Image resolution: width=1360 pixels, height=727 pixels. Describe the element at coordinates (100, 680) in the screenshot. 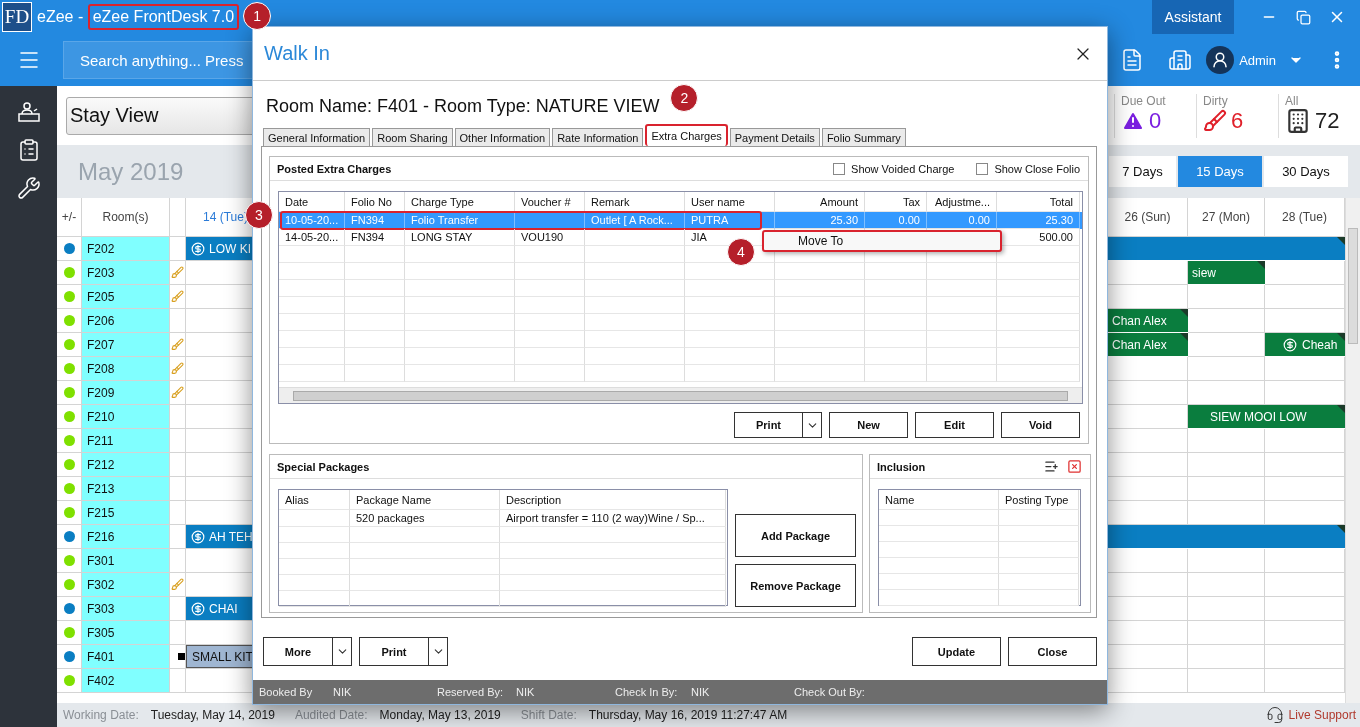

I see `room-name: F402` at that location.